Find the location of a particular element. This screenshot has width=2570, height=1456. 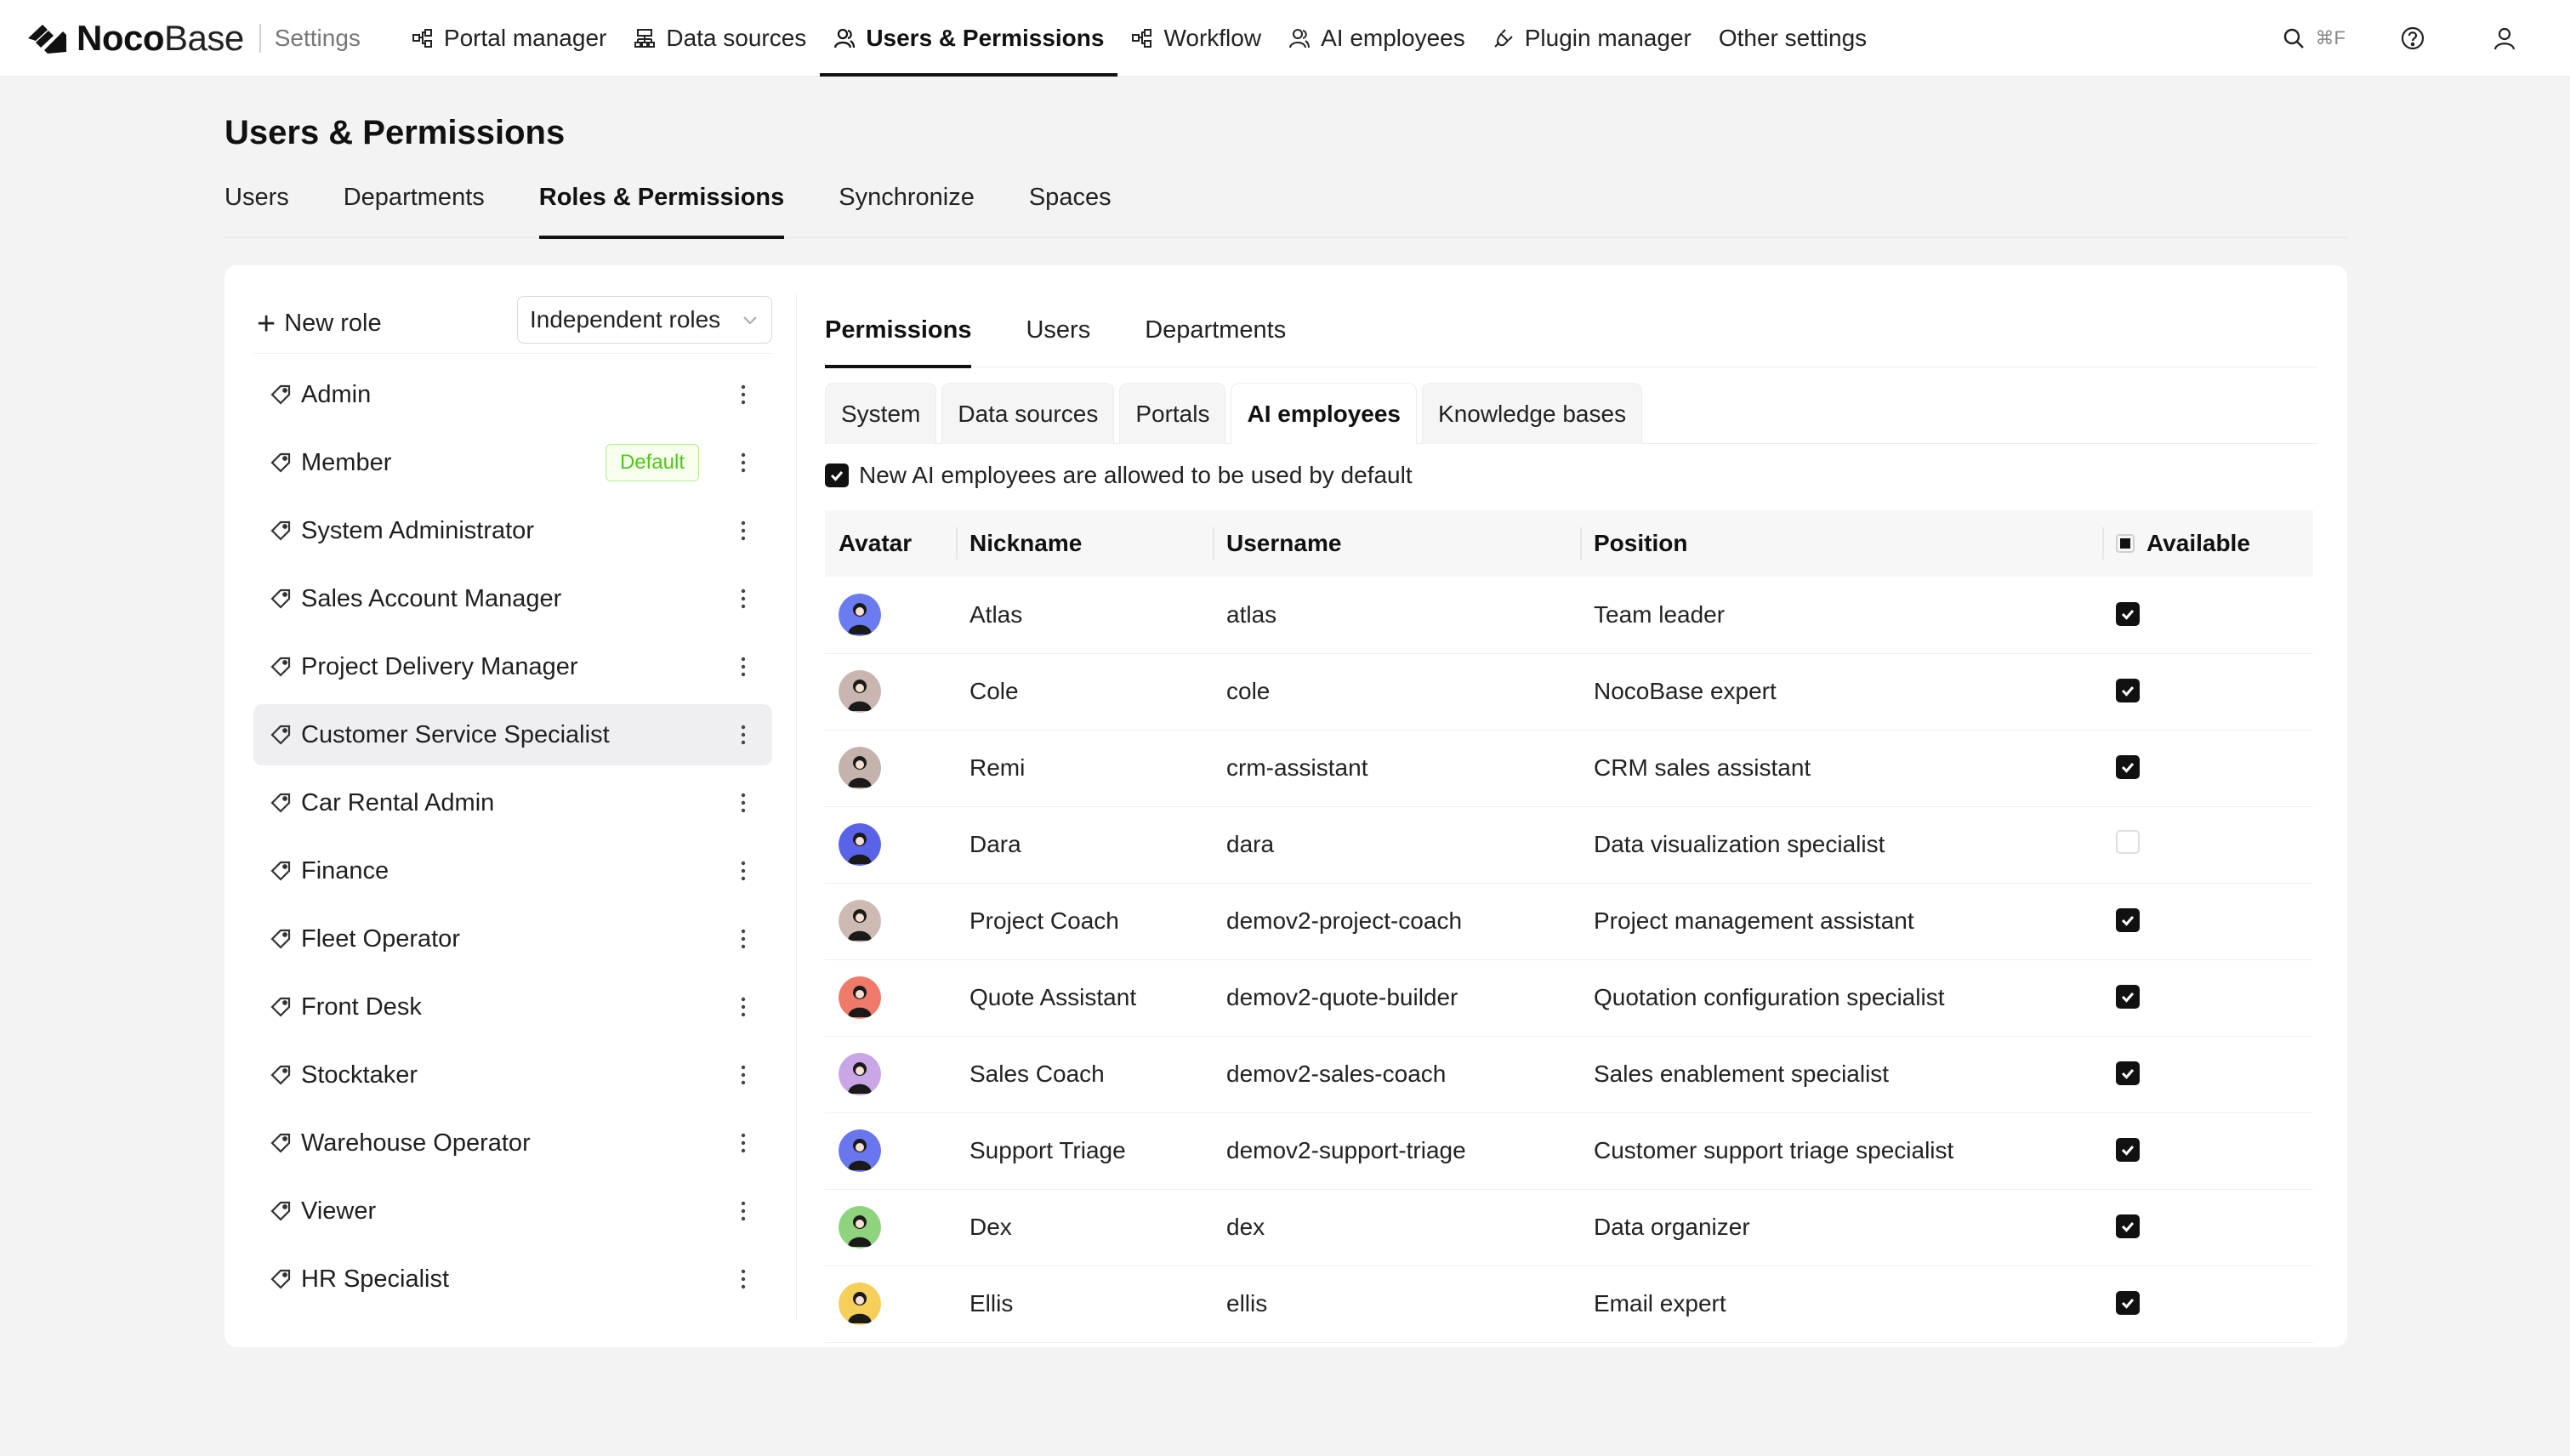

tab-data-sources: Data sources is located at coordinates (1028, 413).